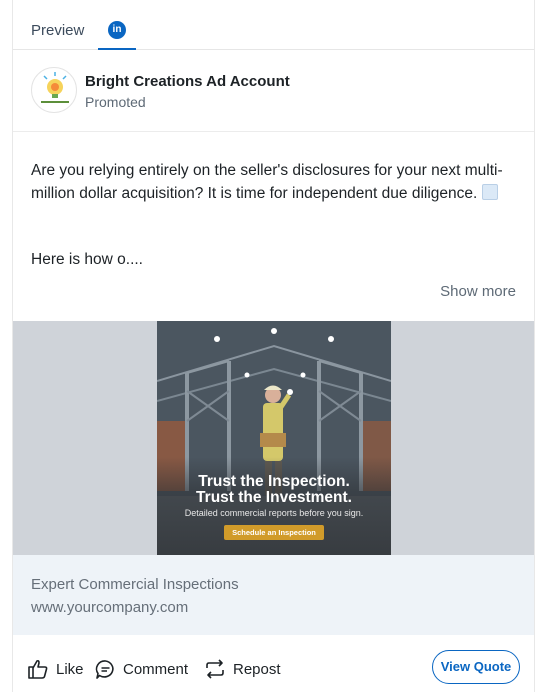 This screenshot has height=692, width=550. I want to click on account-name: Bright Creations Ad Account, so click(187, 81).